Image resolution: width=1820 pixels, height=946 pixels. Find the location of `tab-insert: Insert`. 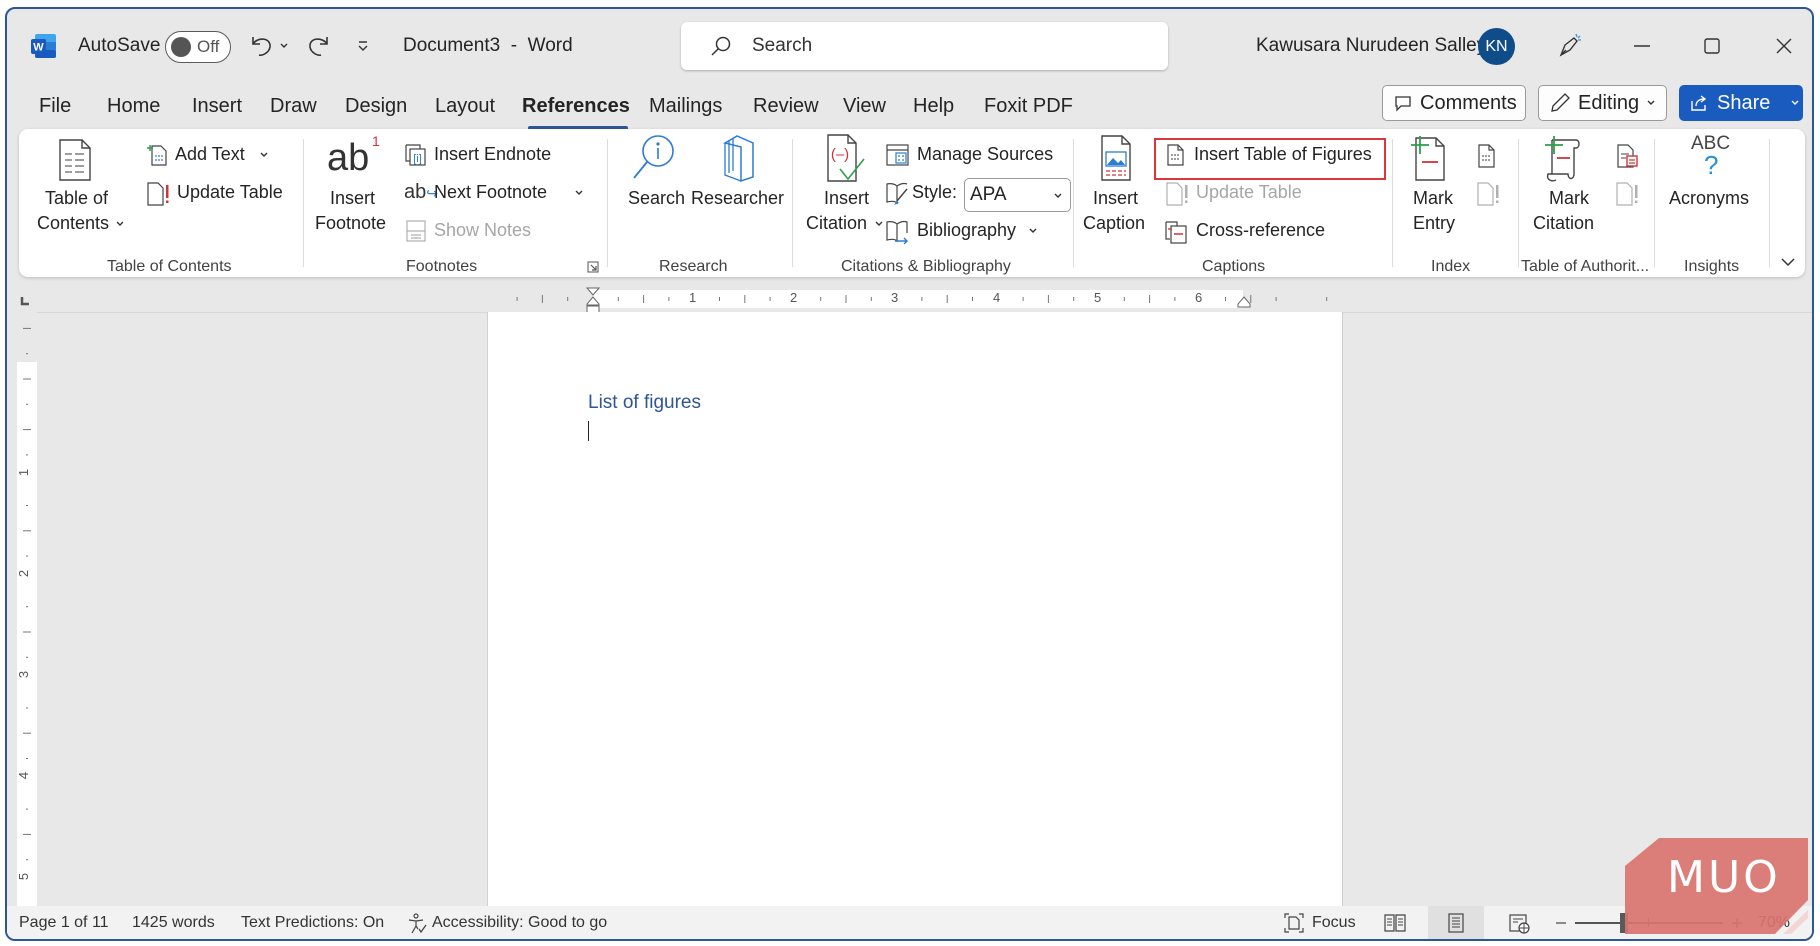

tab-insert: Insert is located at coordinates (217, 106).